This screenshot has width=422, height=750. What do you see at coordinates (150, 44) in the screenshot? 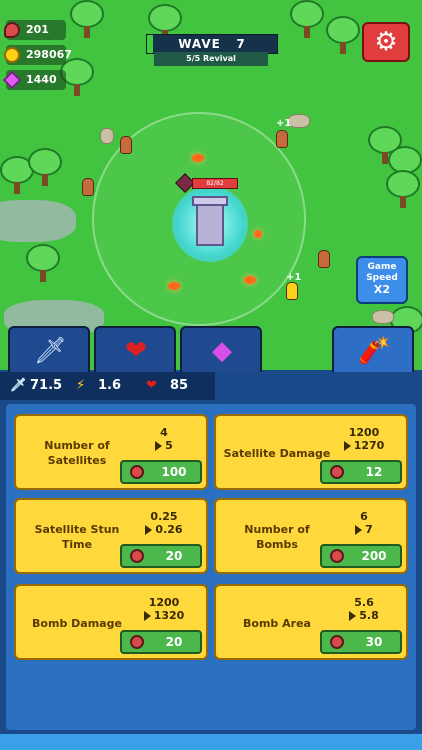
I see `wave-progress-fill` at bounding box center [150, 44].